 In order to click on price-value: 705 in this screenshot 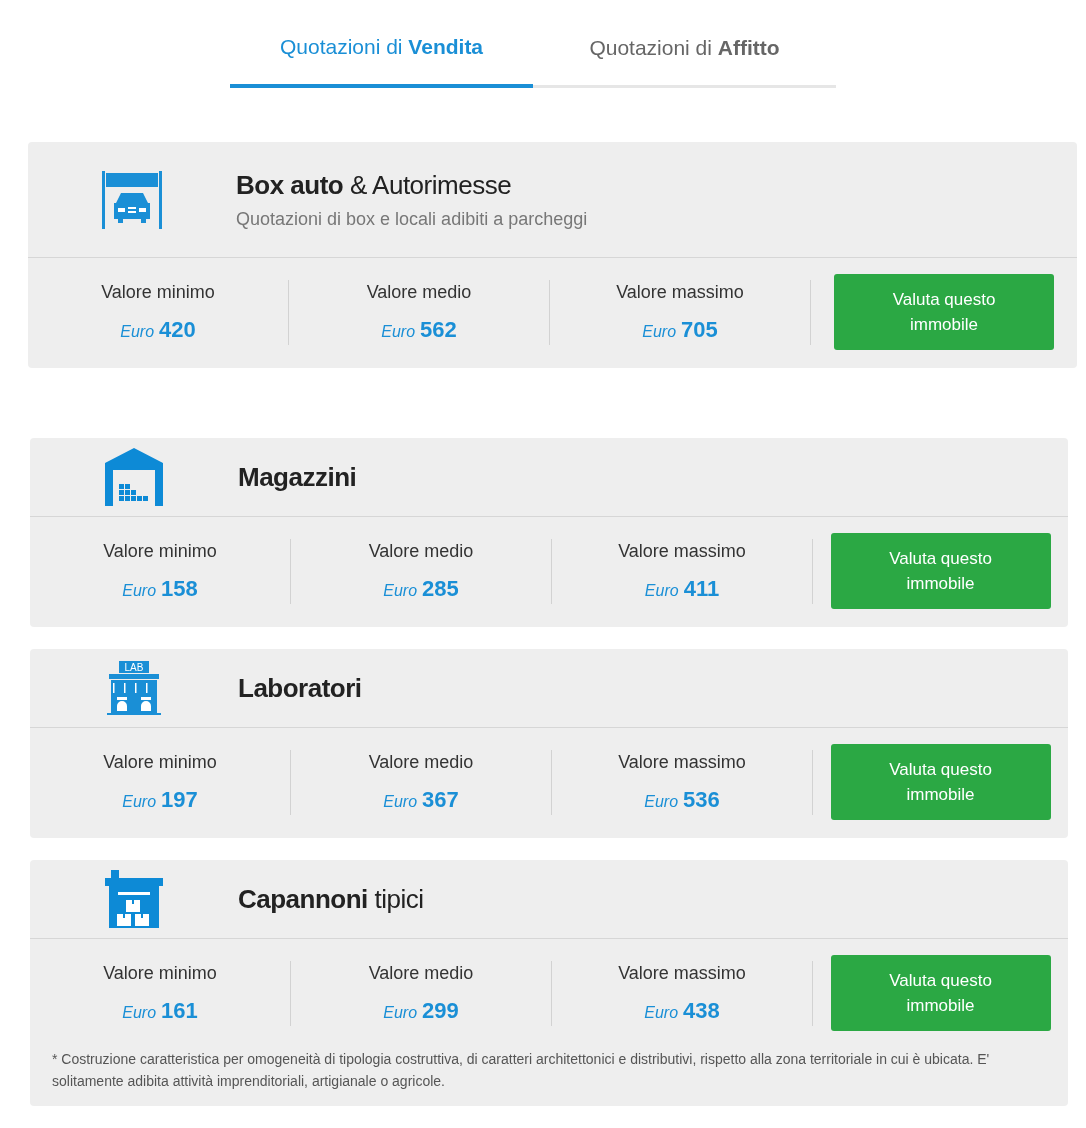, I will do `click(699, 329)`.